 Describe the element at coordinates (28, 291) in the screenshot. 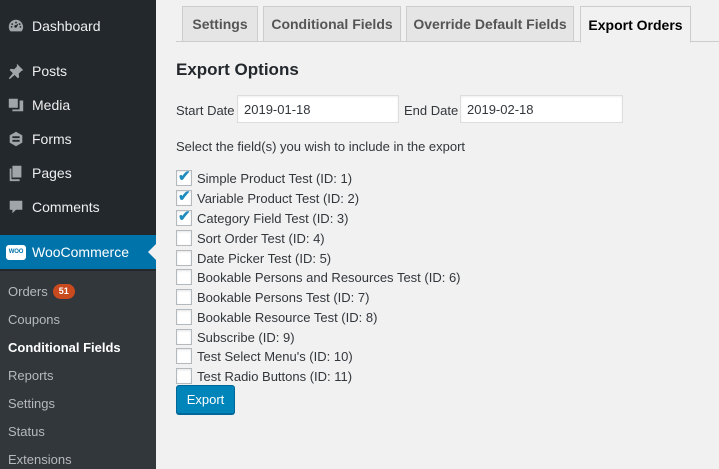

I see `submenu-item-label: Orders` at that location.